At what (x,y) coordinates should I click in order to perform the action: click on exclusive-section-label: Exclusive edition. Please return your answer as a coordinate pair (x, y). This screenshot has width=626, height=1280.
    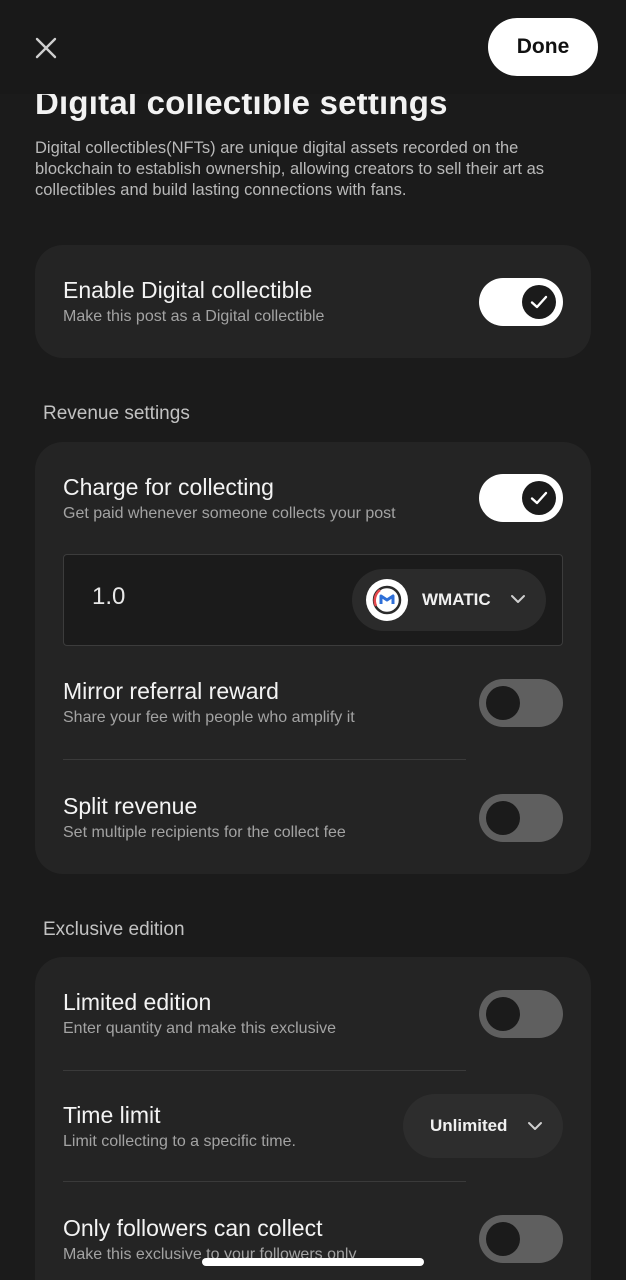
    Looking at the image, I should click on (114, 929).